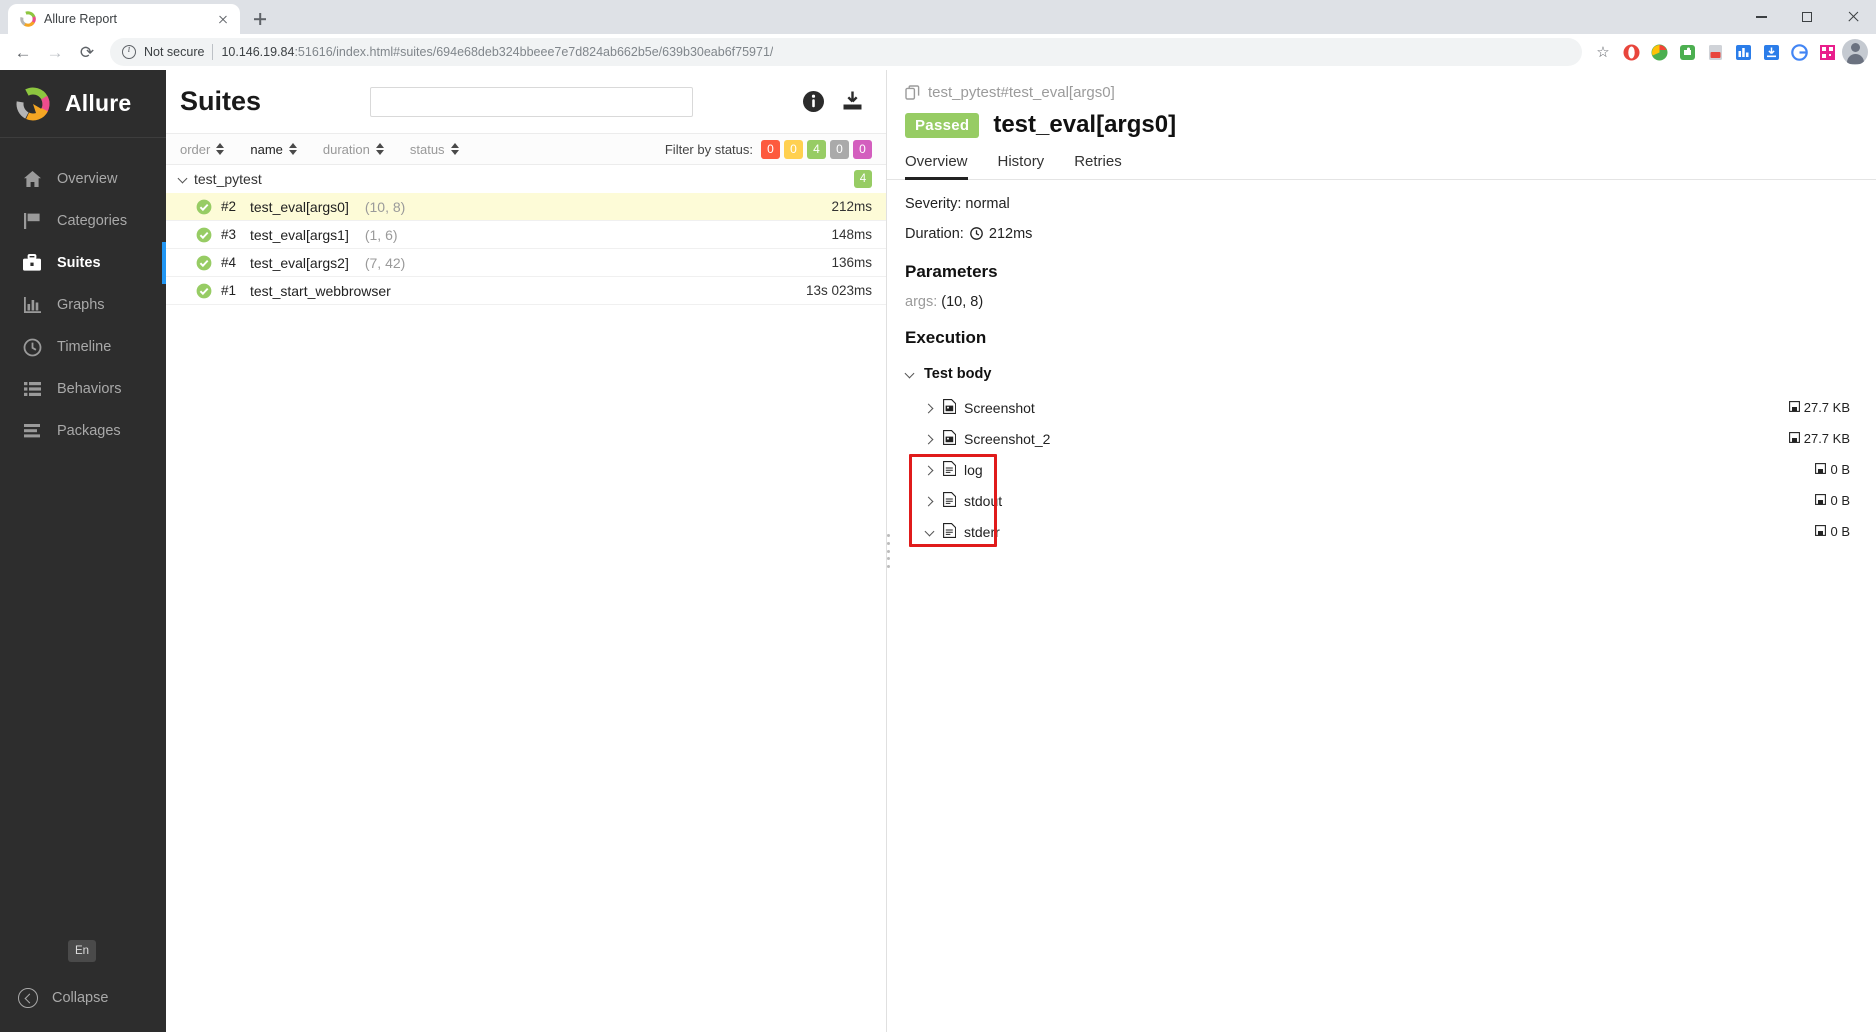  I want to click on sidebar-item-label: Timeline, so click(84, 347).